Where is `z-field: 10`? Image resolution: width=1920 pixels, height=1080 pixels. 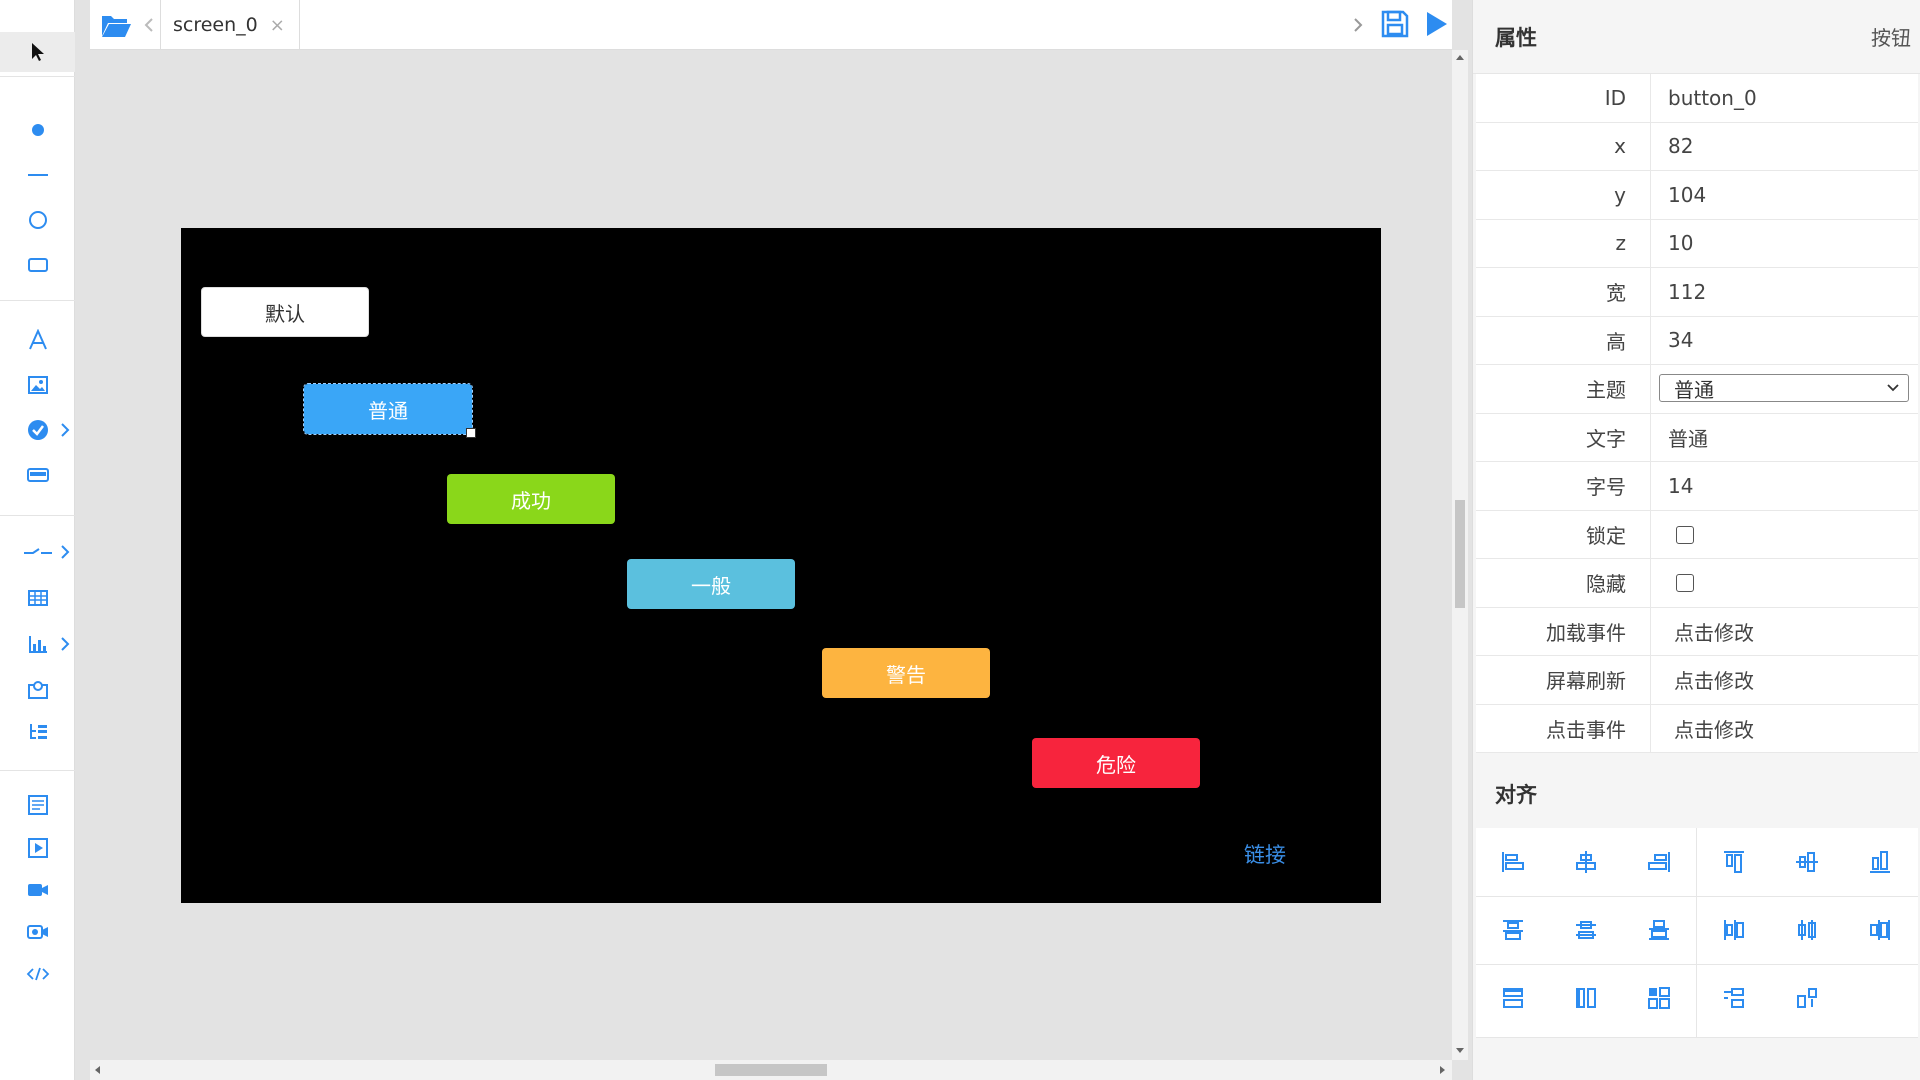 z-field: 10 is located at coordinates (1680, 244).